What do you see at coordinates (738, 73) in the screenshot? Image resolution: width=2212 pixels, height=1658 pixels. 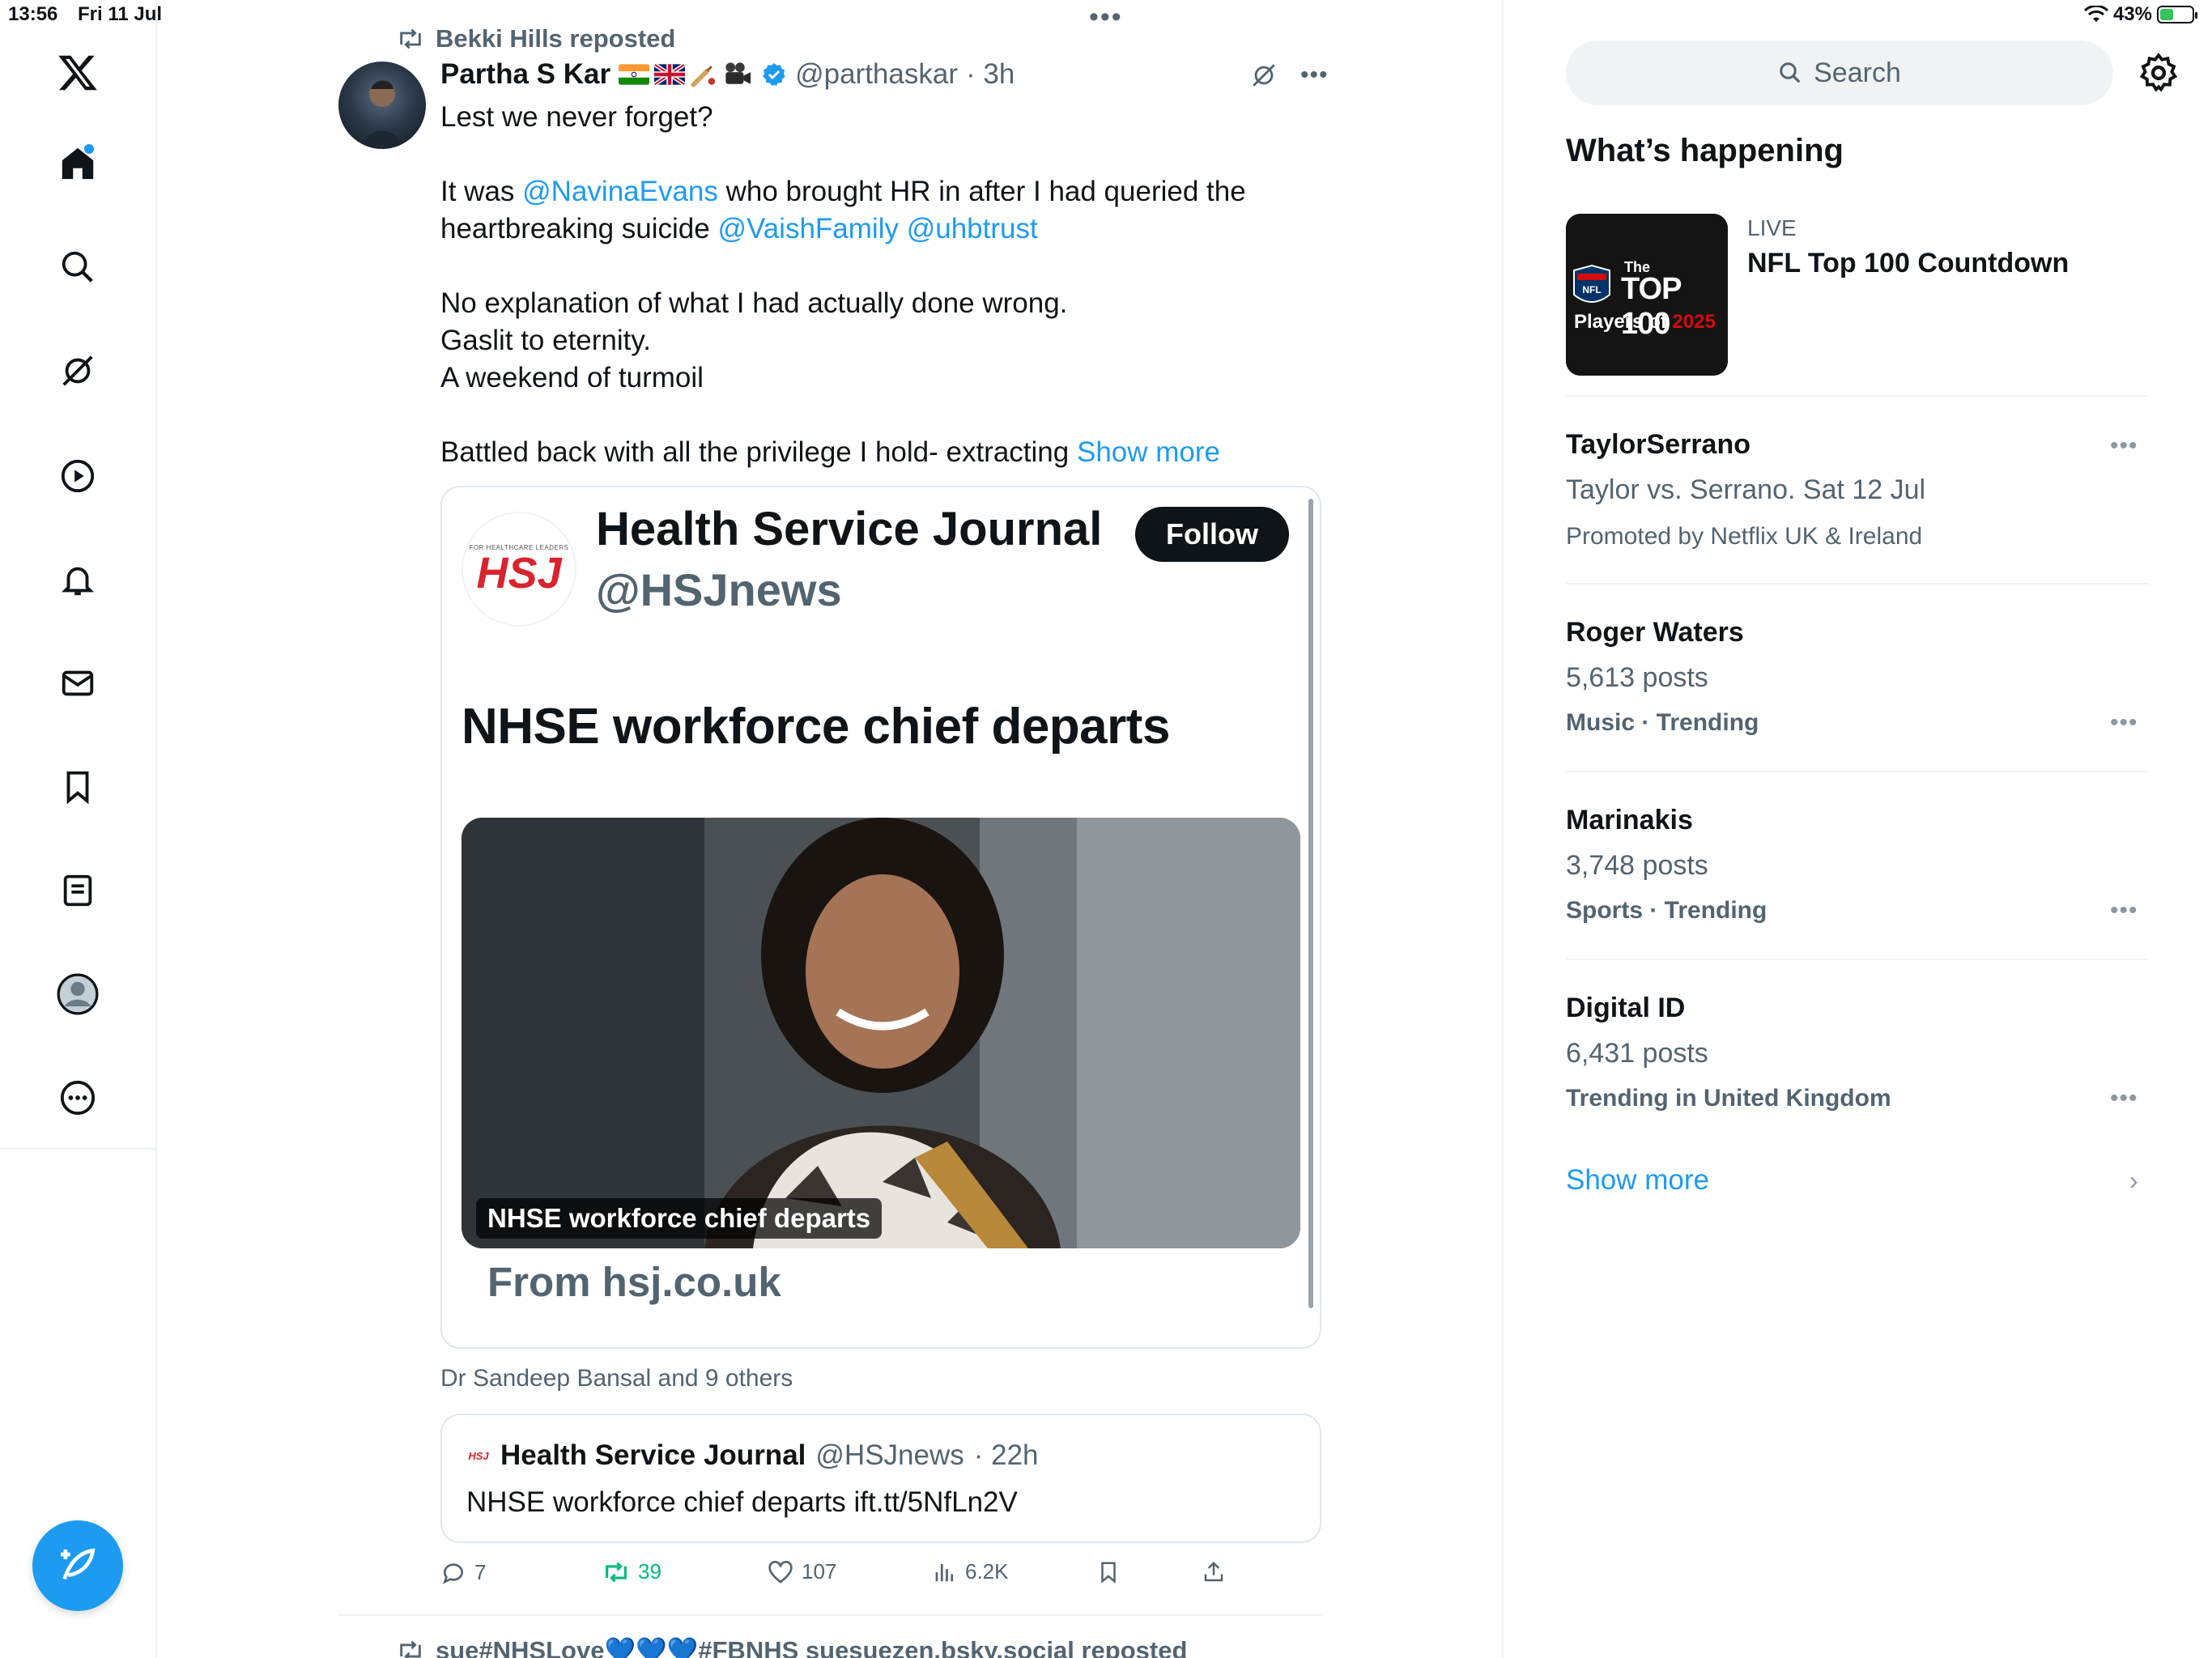 I see `movie-camera-icon` at bounding box center [738, 73].